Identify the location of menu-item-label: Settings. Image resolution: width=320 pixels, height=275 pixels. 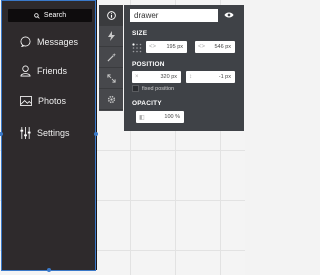
(53, 133).